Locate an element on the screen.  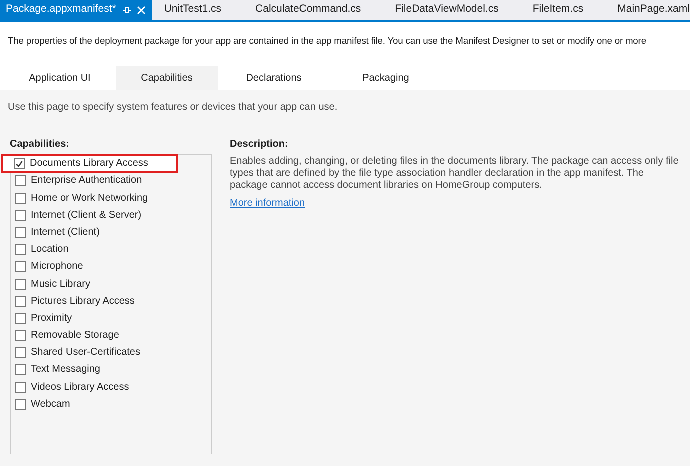
capability-item: Location is located at coordinates (111, 249).